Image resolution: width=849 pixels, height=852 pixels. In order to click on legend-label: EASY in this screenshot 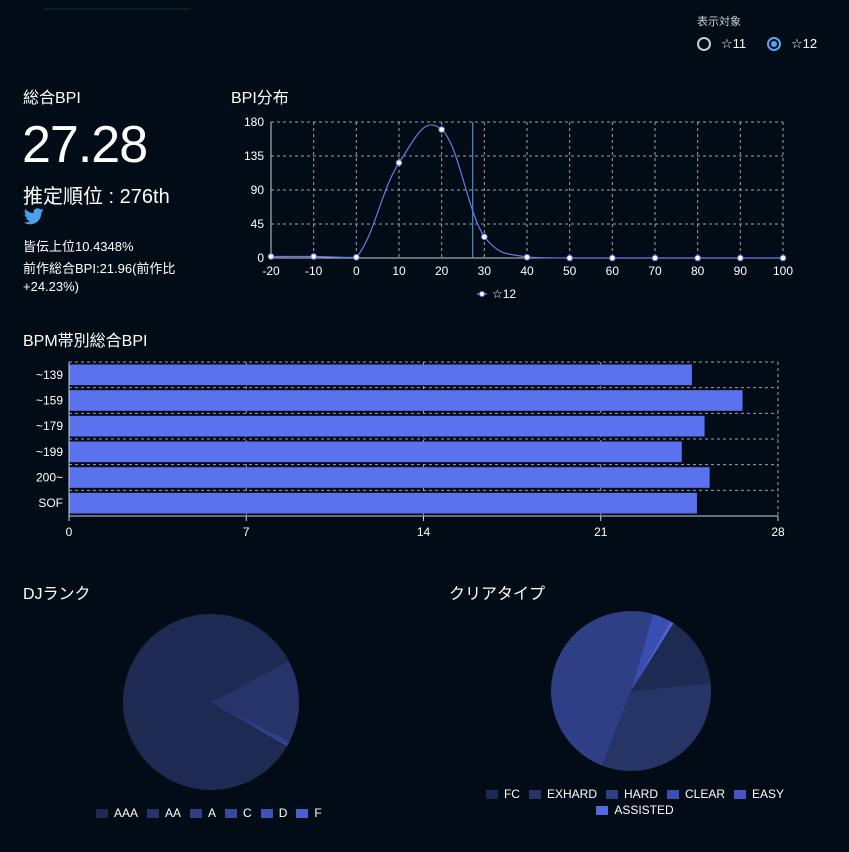, I will do `click(768, 794)`.